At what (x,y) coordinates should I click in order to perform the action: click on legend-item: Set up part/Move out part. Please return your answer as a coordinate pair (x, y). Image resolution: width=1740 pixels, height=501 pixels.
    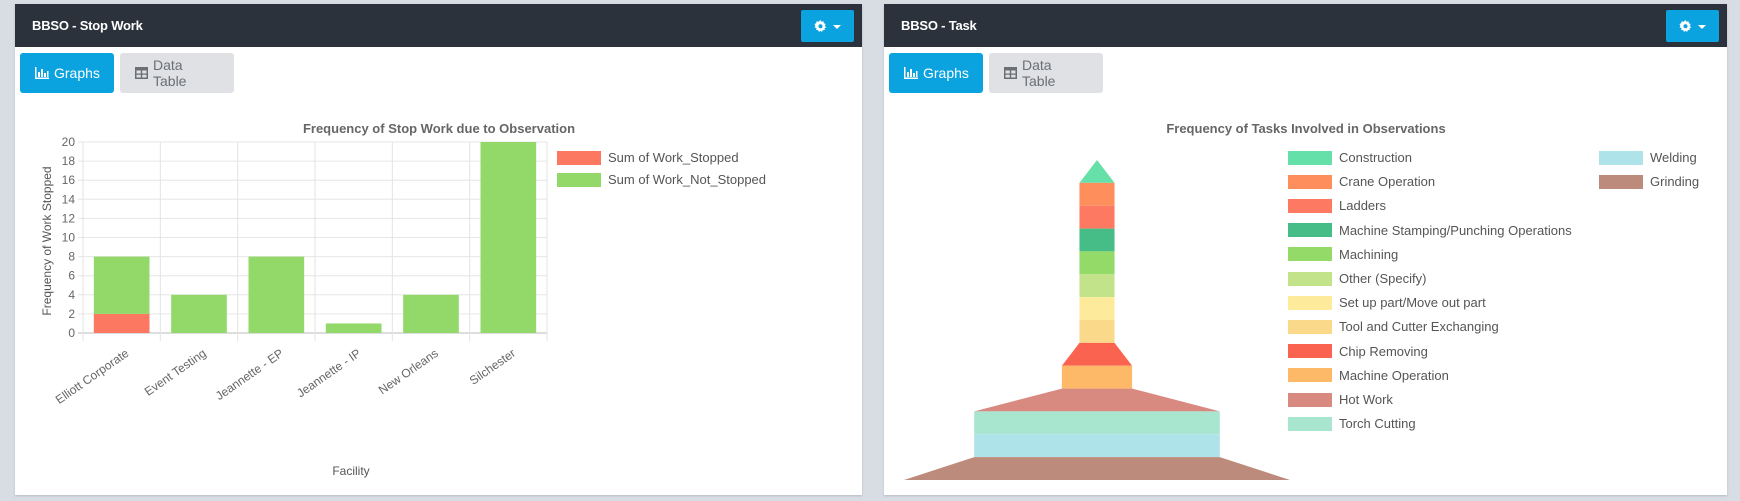
    Looking at the image, I should click on (1387, 302).